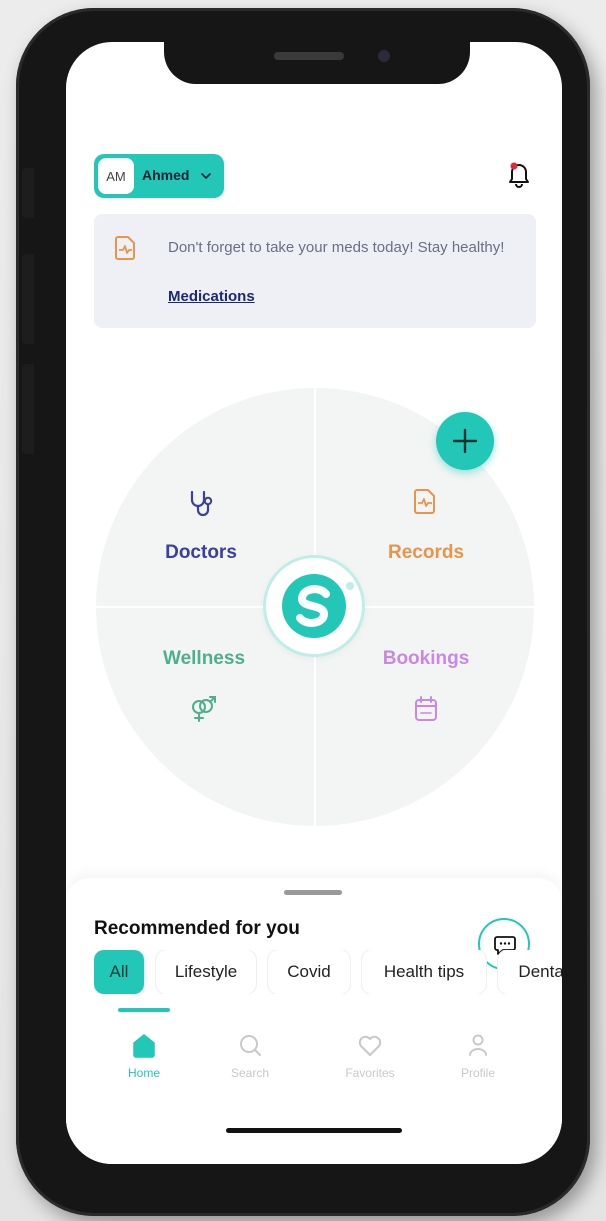 This screenshot has height=1221, width=606. What do you see at coordinates (116, 176) in the screenshot?
I see `avatar: AM` at bounding box center [116, 176].